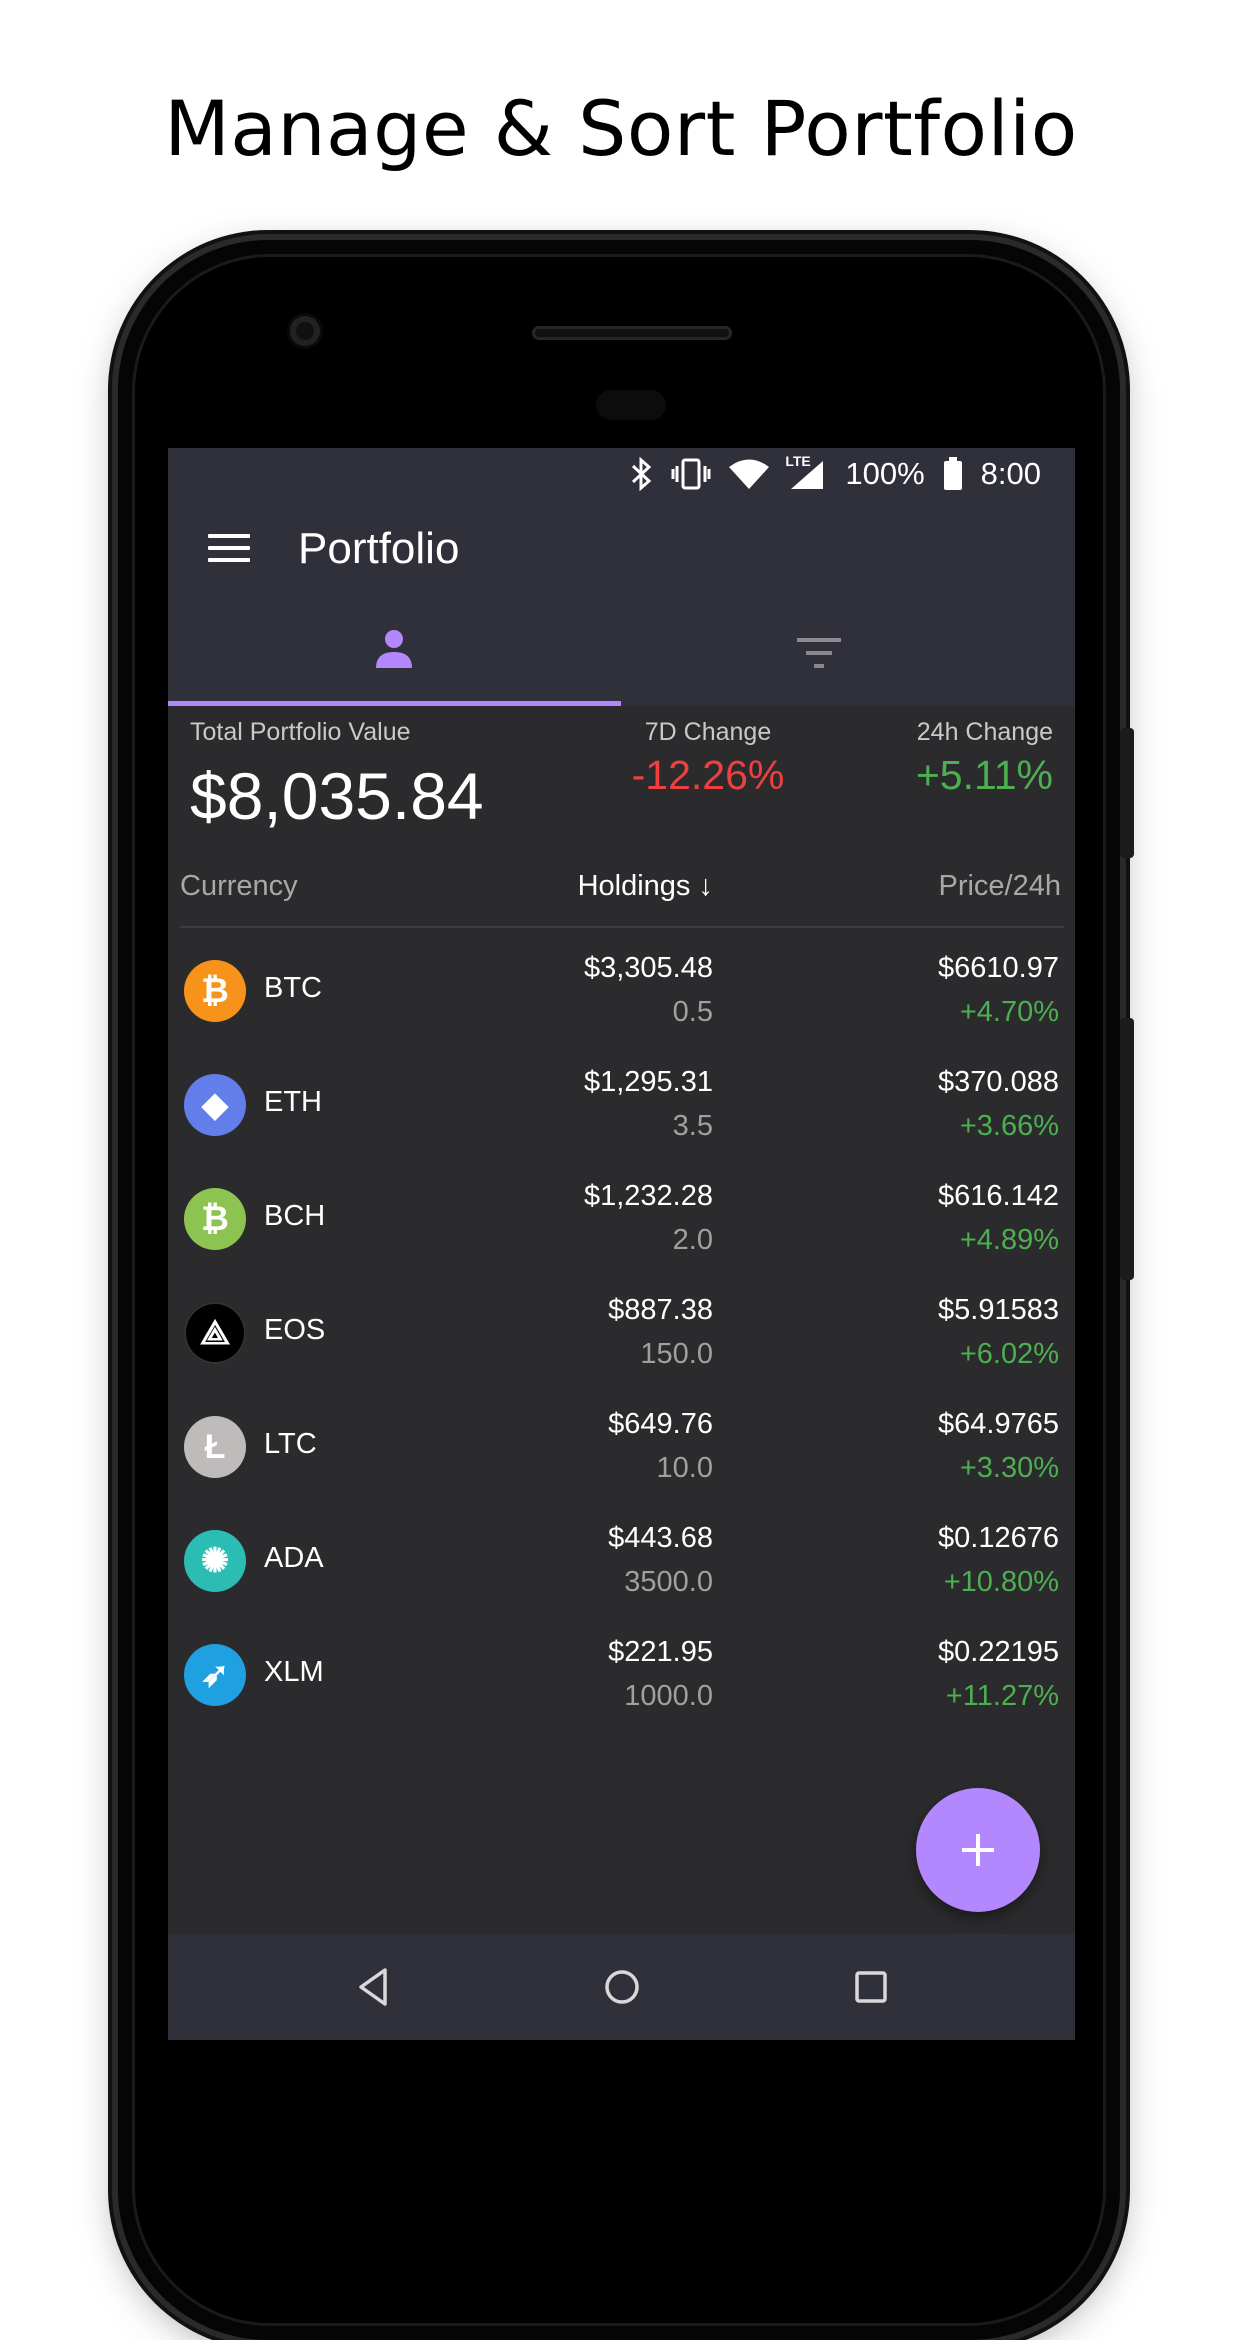 This screenshot has height=2340, width=1242. What do you see at coordinates (229, 536) in the screenshot?
I see `hamburger-icon` at bounding box center [229, 536].